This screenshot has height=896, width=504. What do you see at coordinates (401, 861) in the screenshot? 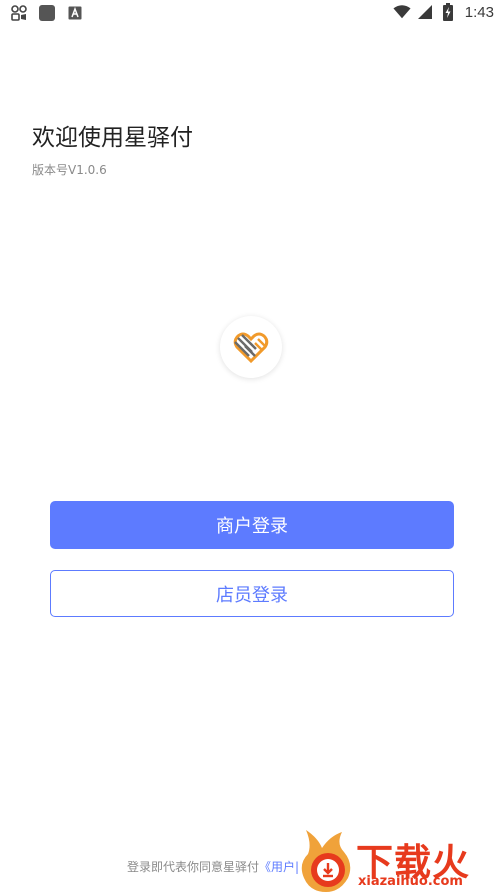
I see `watermark: 下载火 xiazaihuo.com` at bounding box center [401, 861].